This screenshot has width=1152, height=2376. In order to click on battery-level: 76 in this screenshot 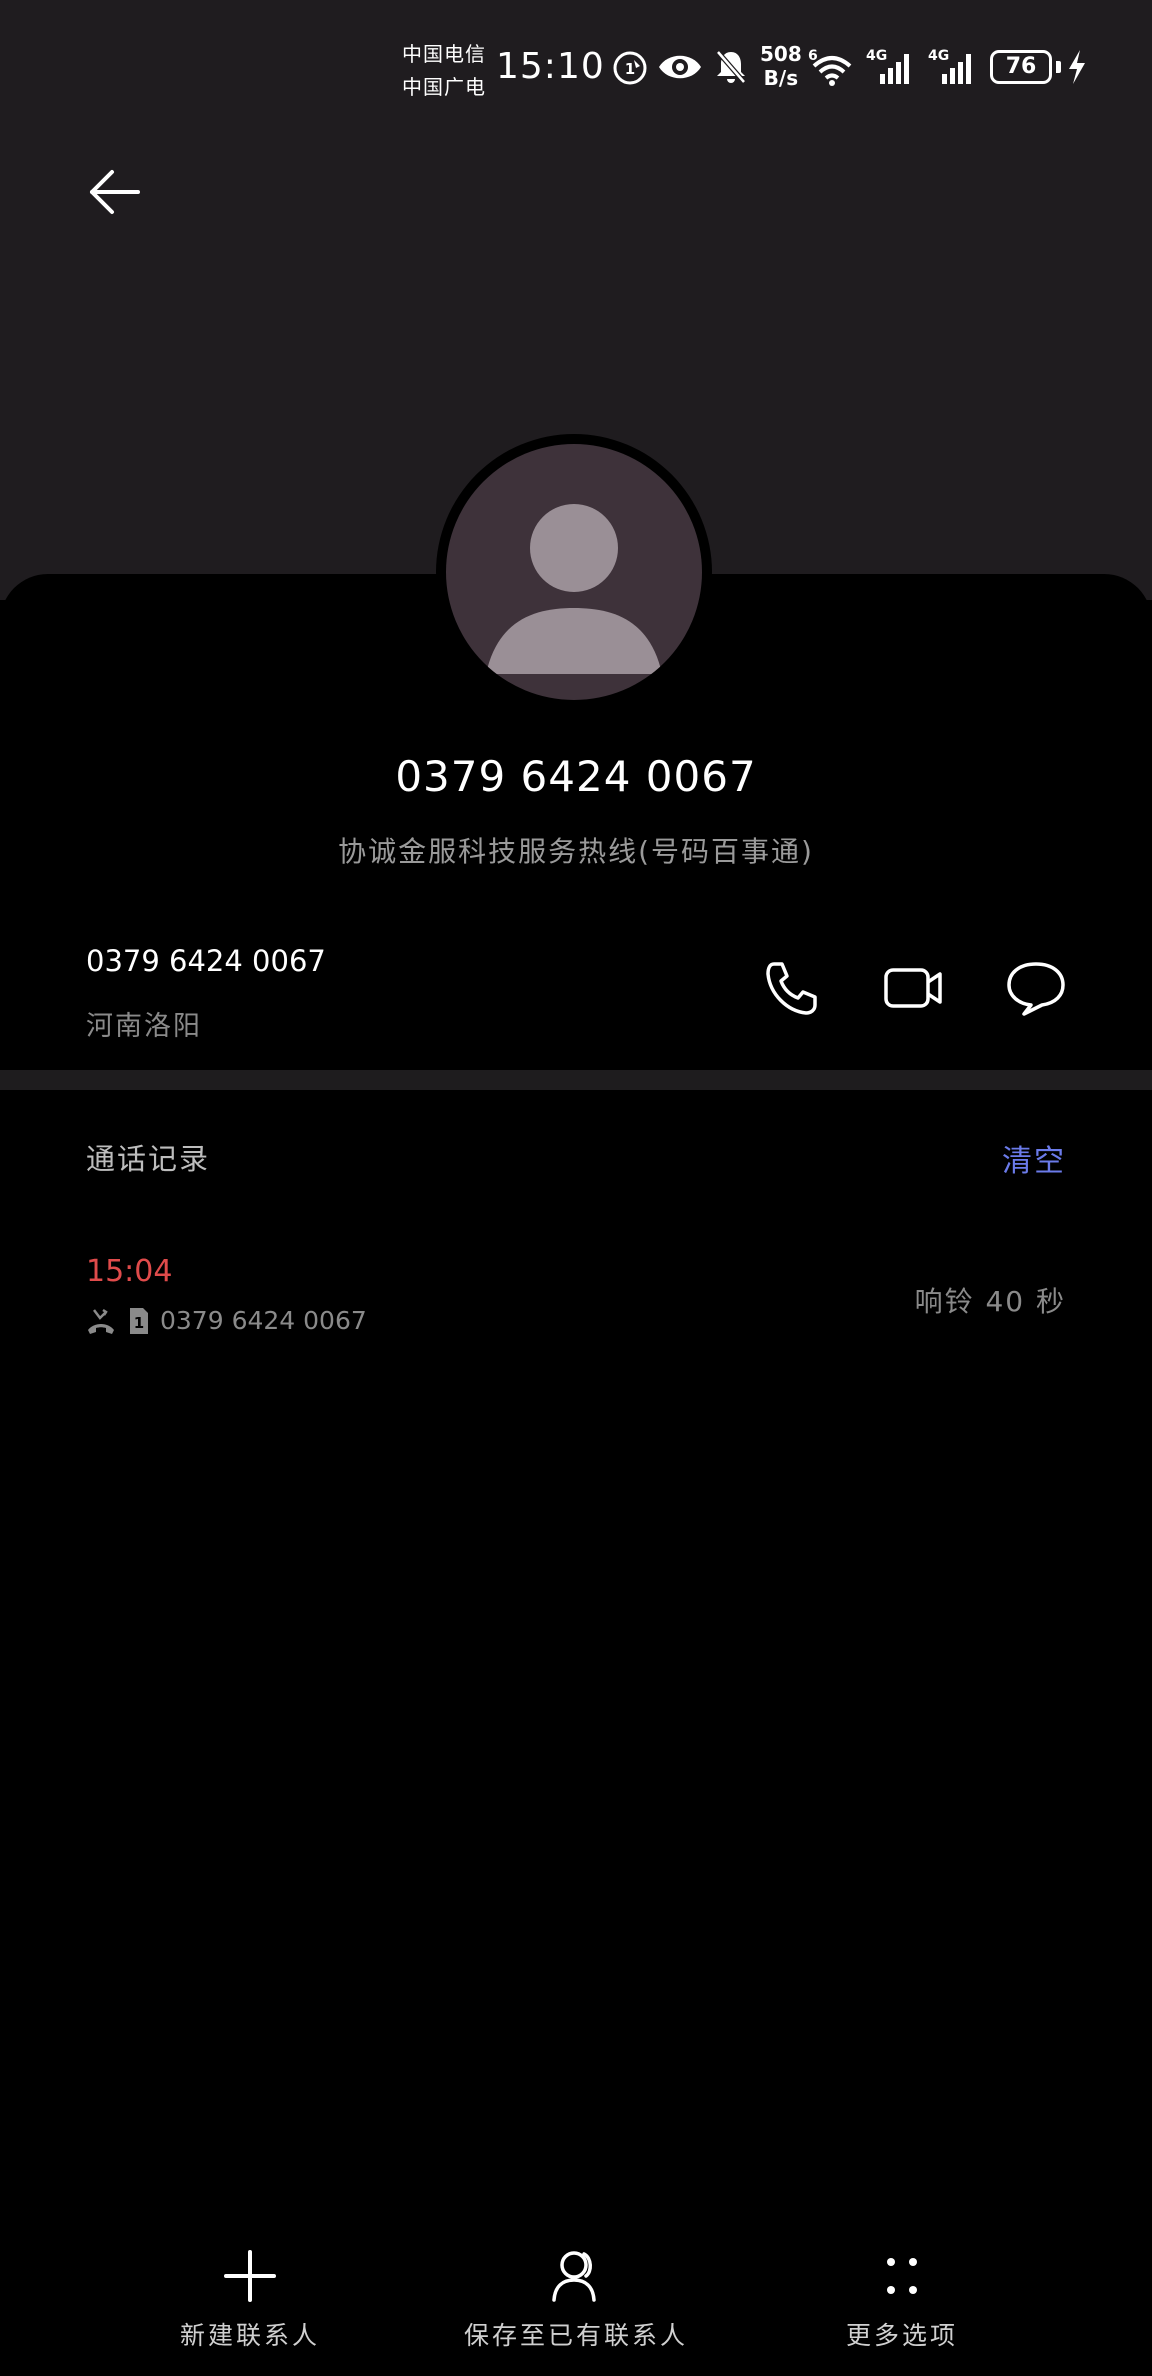, I will do `click(1021, 67)`.